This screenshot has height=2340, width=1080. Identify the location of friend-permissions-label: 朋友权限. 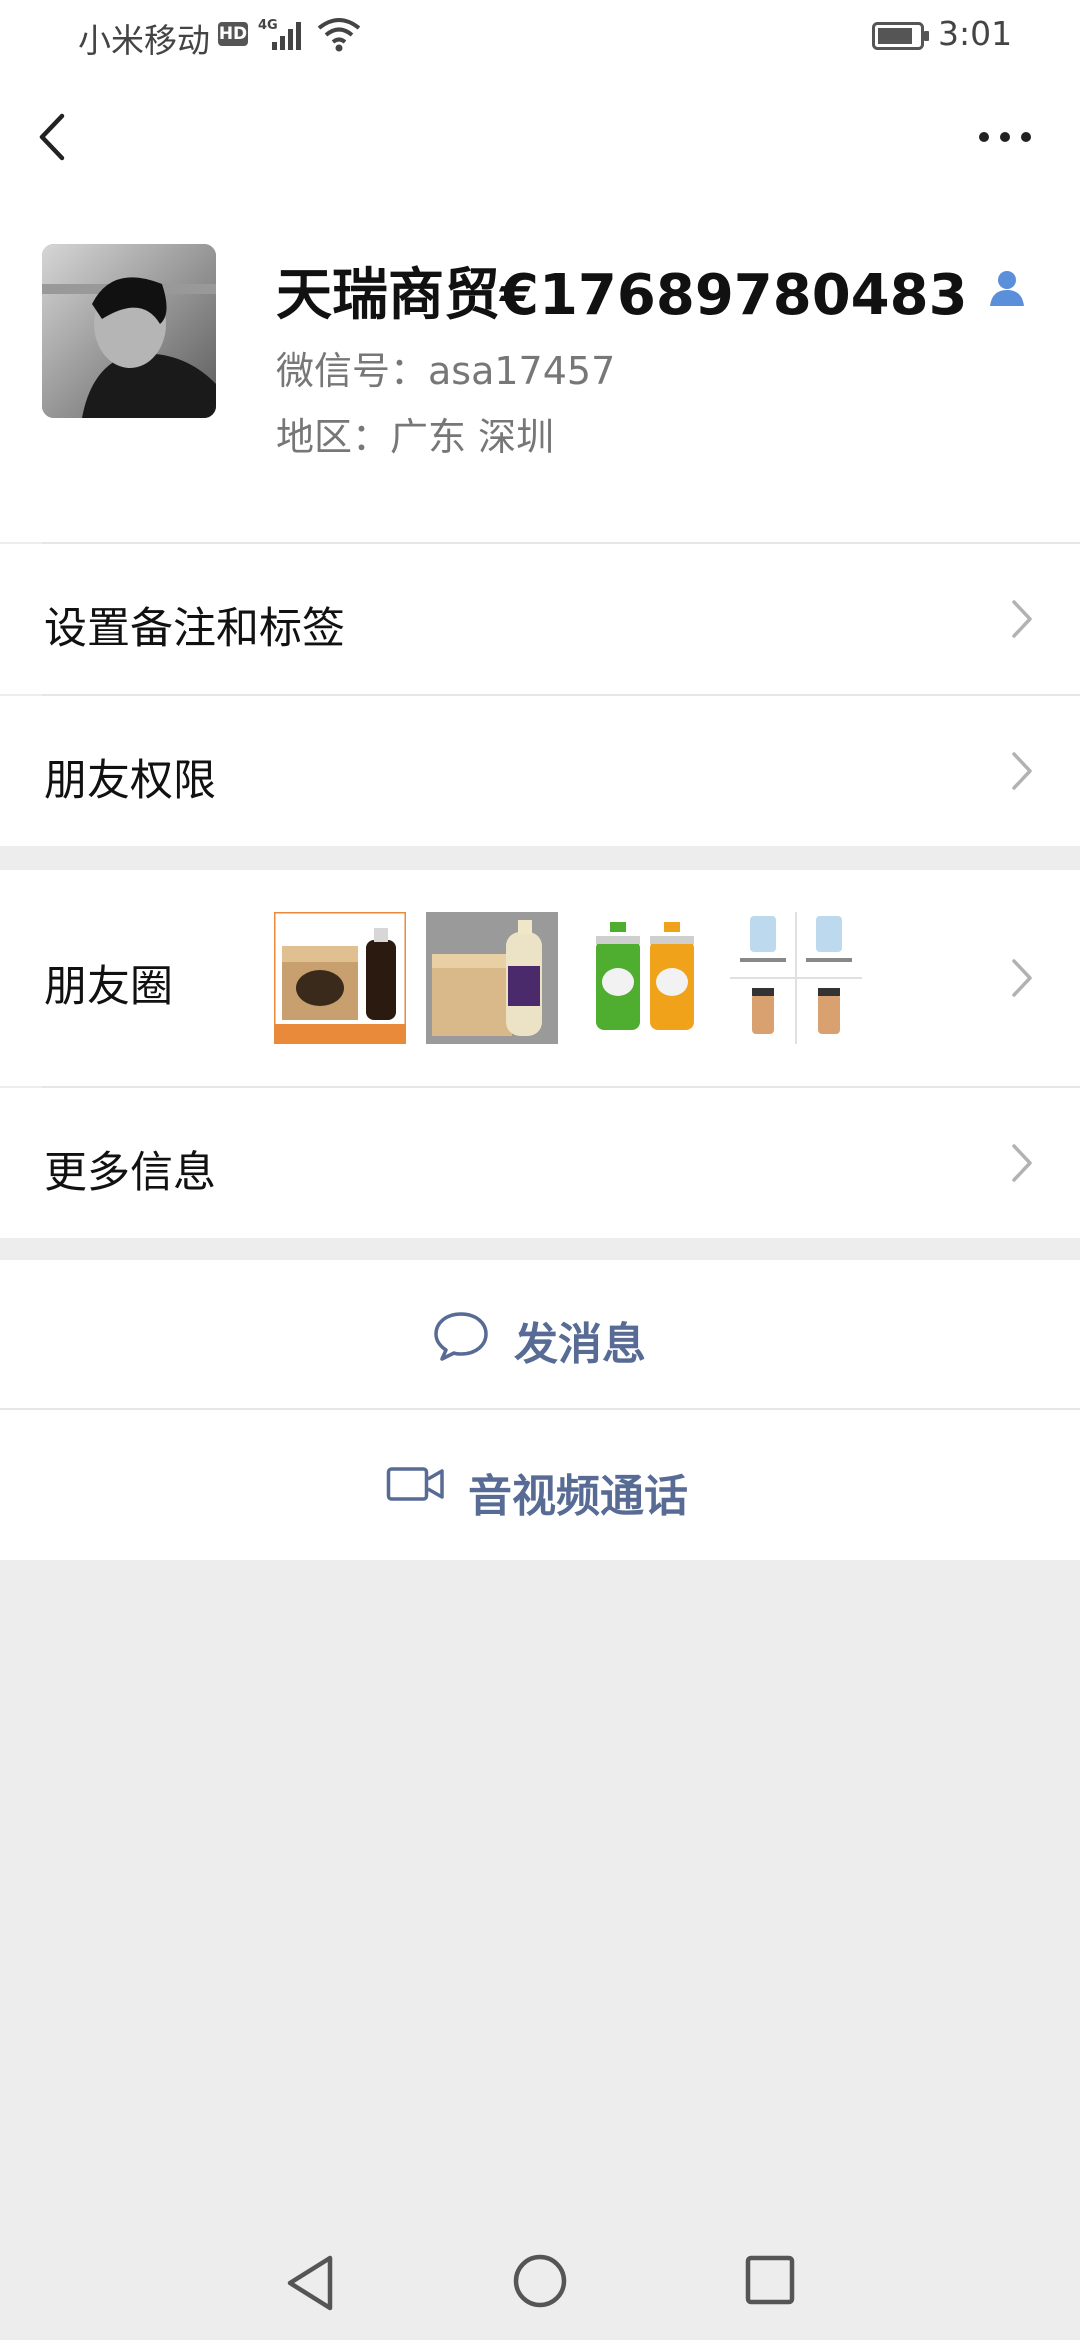
(130, 781).